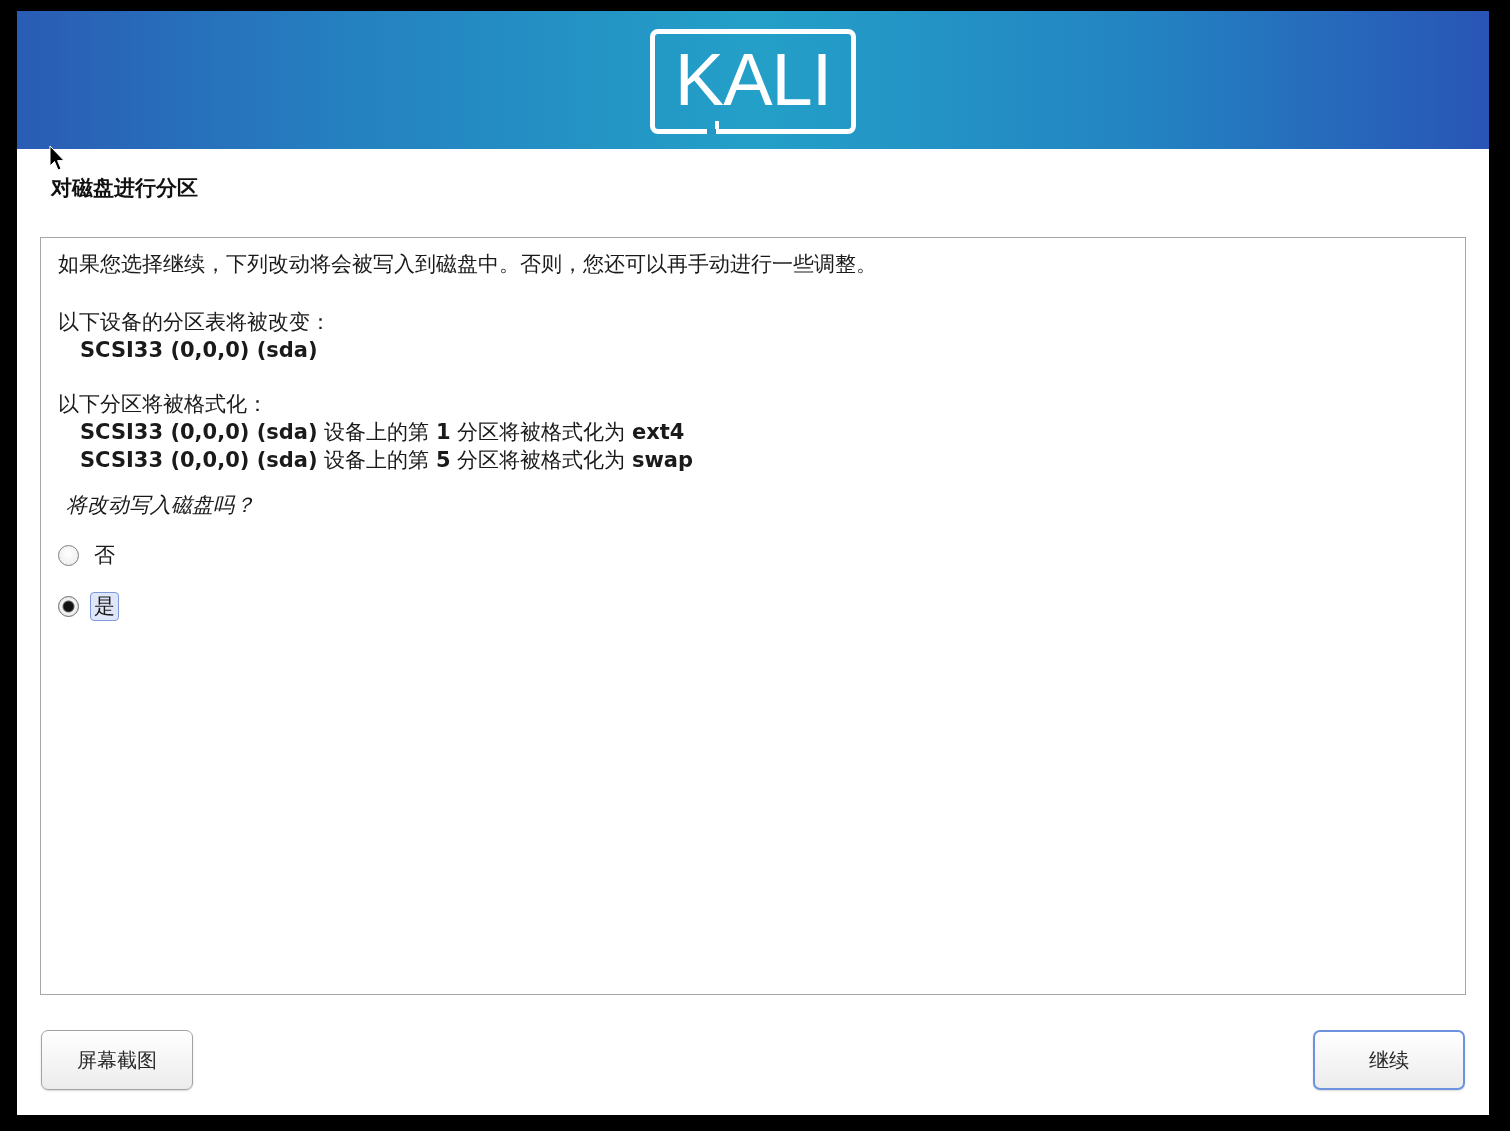 The width and height of the screenshot is (1510, 1131). What do you see at coordinates (163, 404) in the screenshot?
I see `section-heading: 以下分区将被格式化：` at bounding box center [163, 404].